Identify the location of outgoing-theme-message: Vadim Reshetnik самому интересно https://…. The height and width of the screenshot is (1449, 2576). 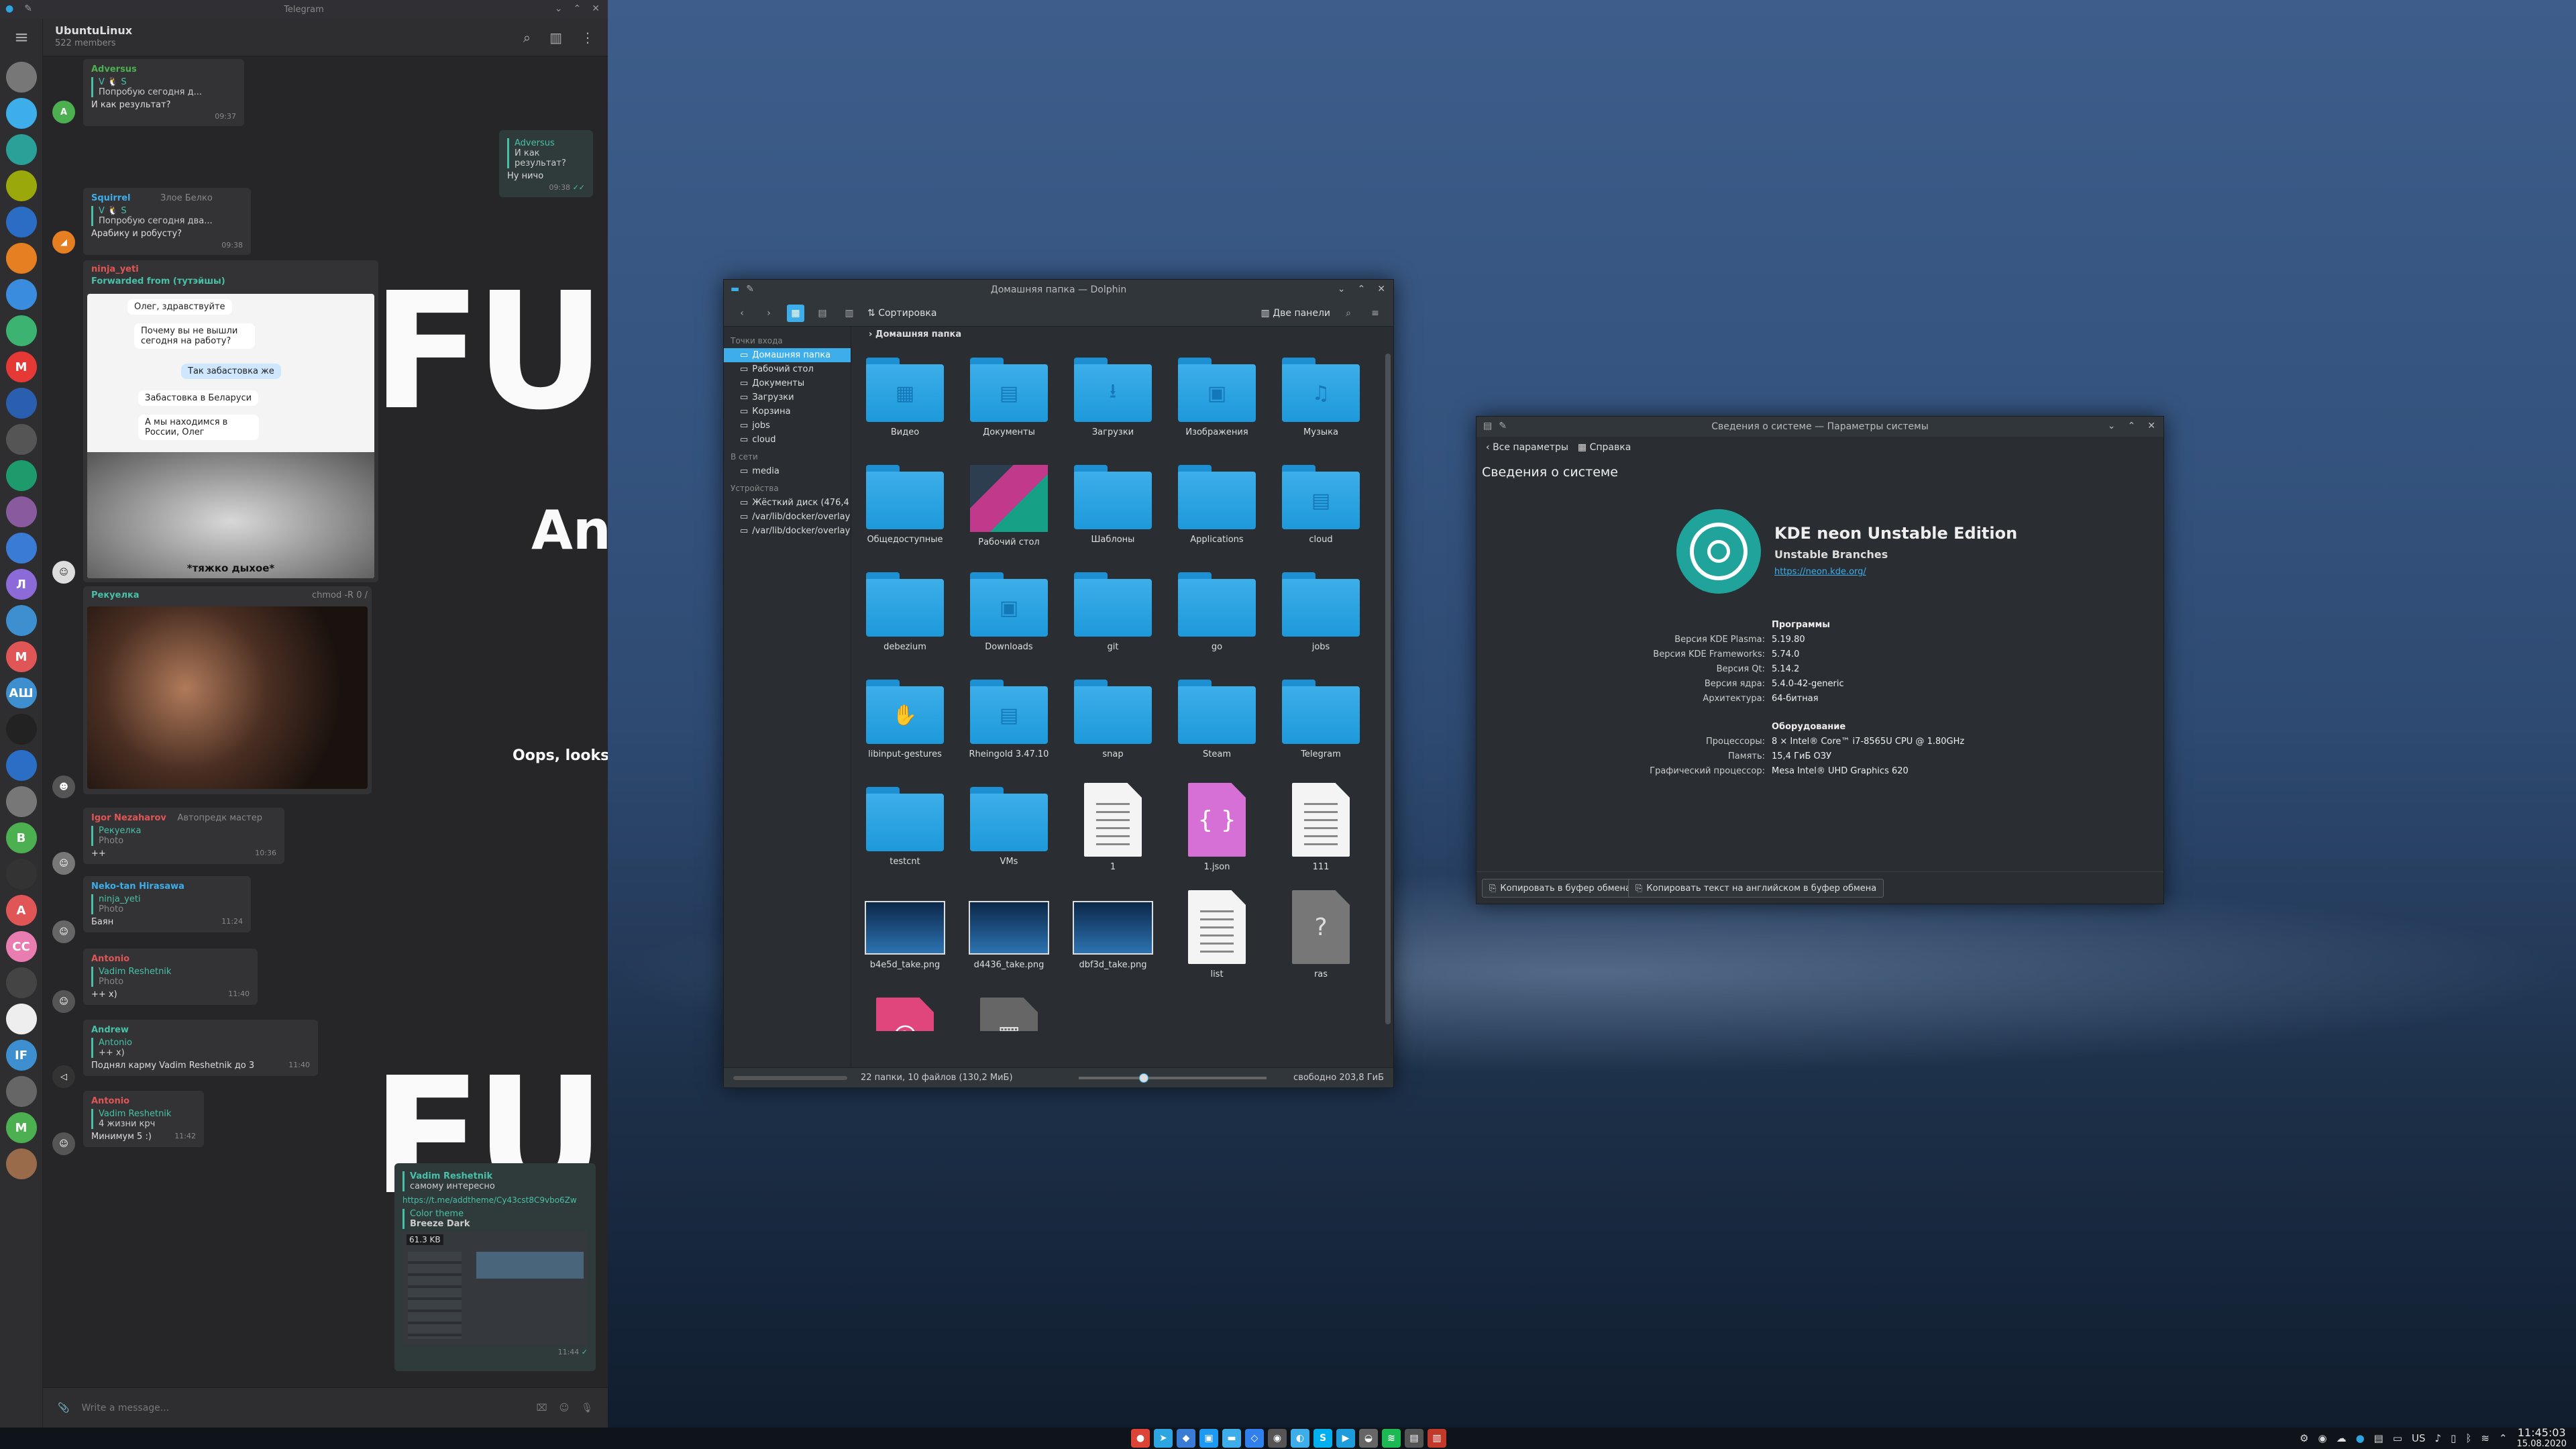
(495, 1267).